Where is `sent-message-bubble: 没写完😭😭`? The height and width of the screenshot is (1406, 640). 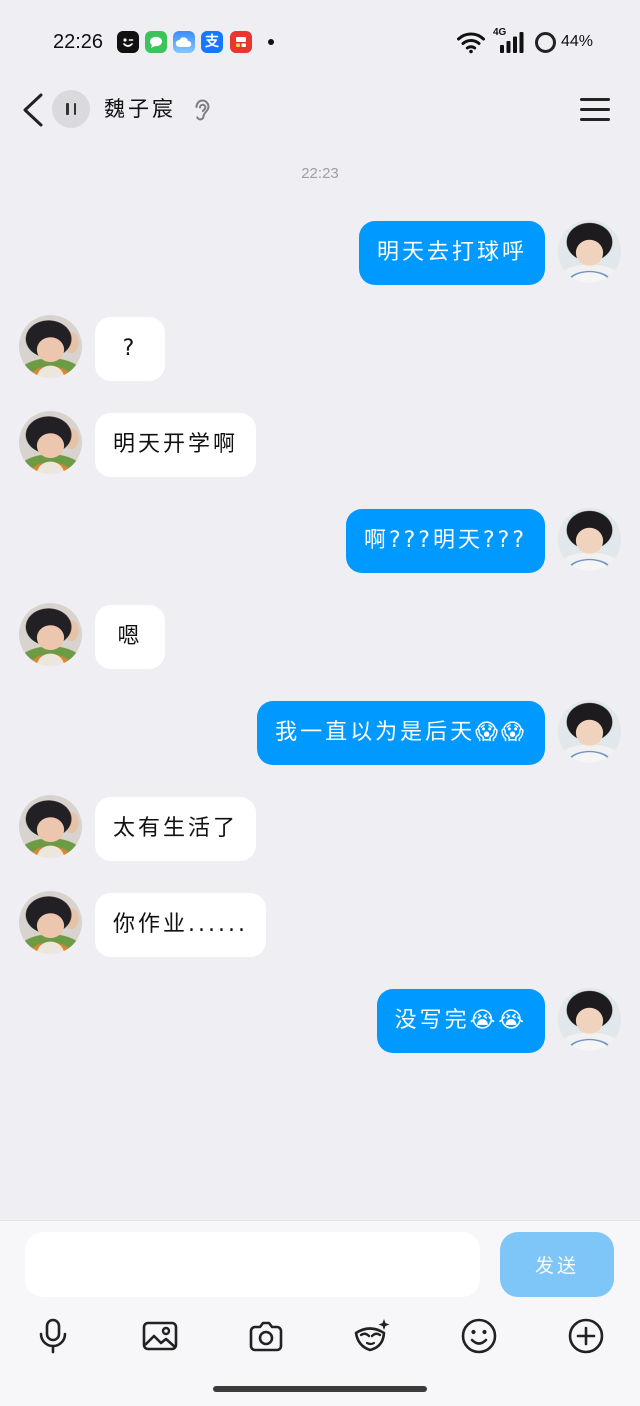 sent-message-bubble: 没写完😭😭 is located at coordinates (460, 1021).